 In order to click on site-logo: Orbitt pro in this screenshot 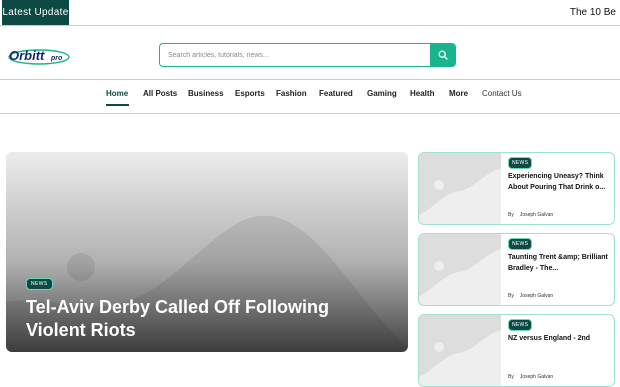, I will do `click(39, 56)`.